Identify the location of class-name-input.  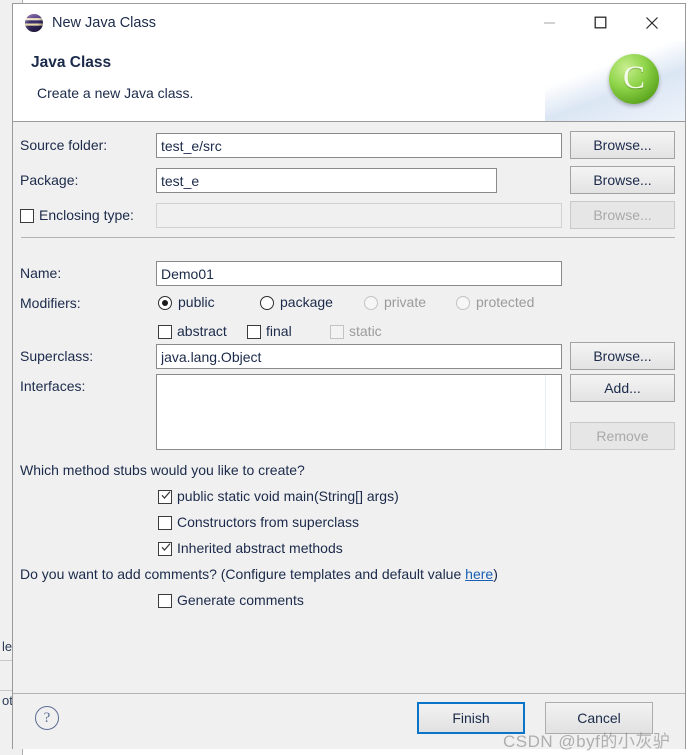
(359, 273).